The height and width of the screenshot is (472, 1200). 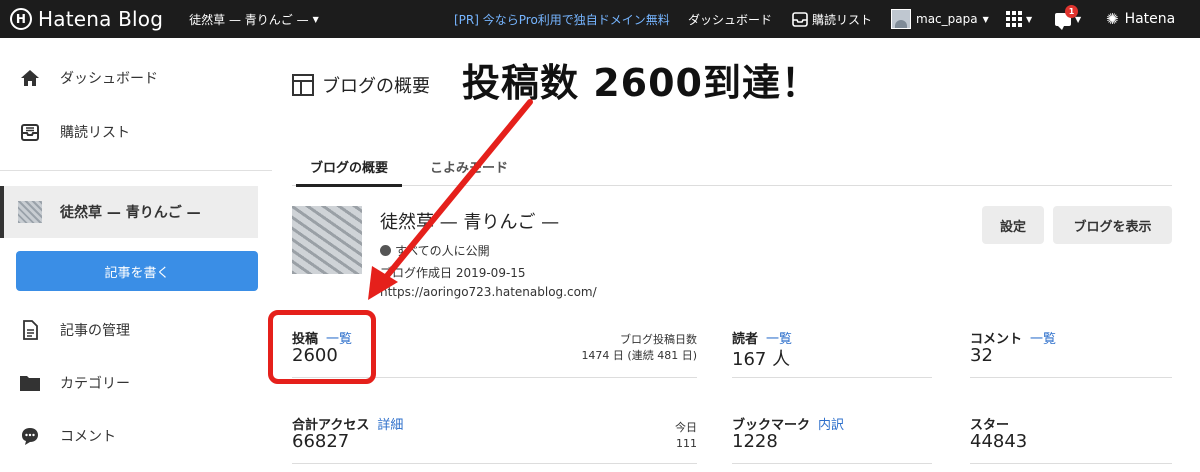 I want to click on sidebar-item-subscriptions: 購読リスト, so click(x=129, y=132).